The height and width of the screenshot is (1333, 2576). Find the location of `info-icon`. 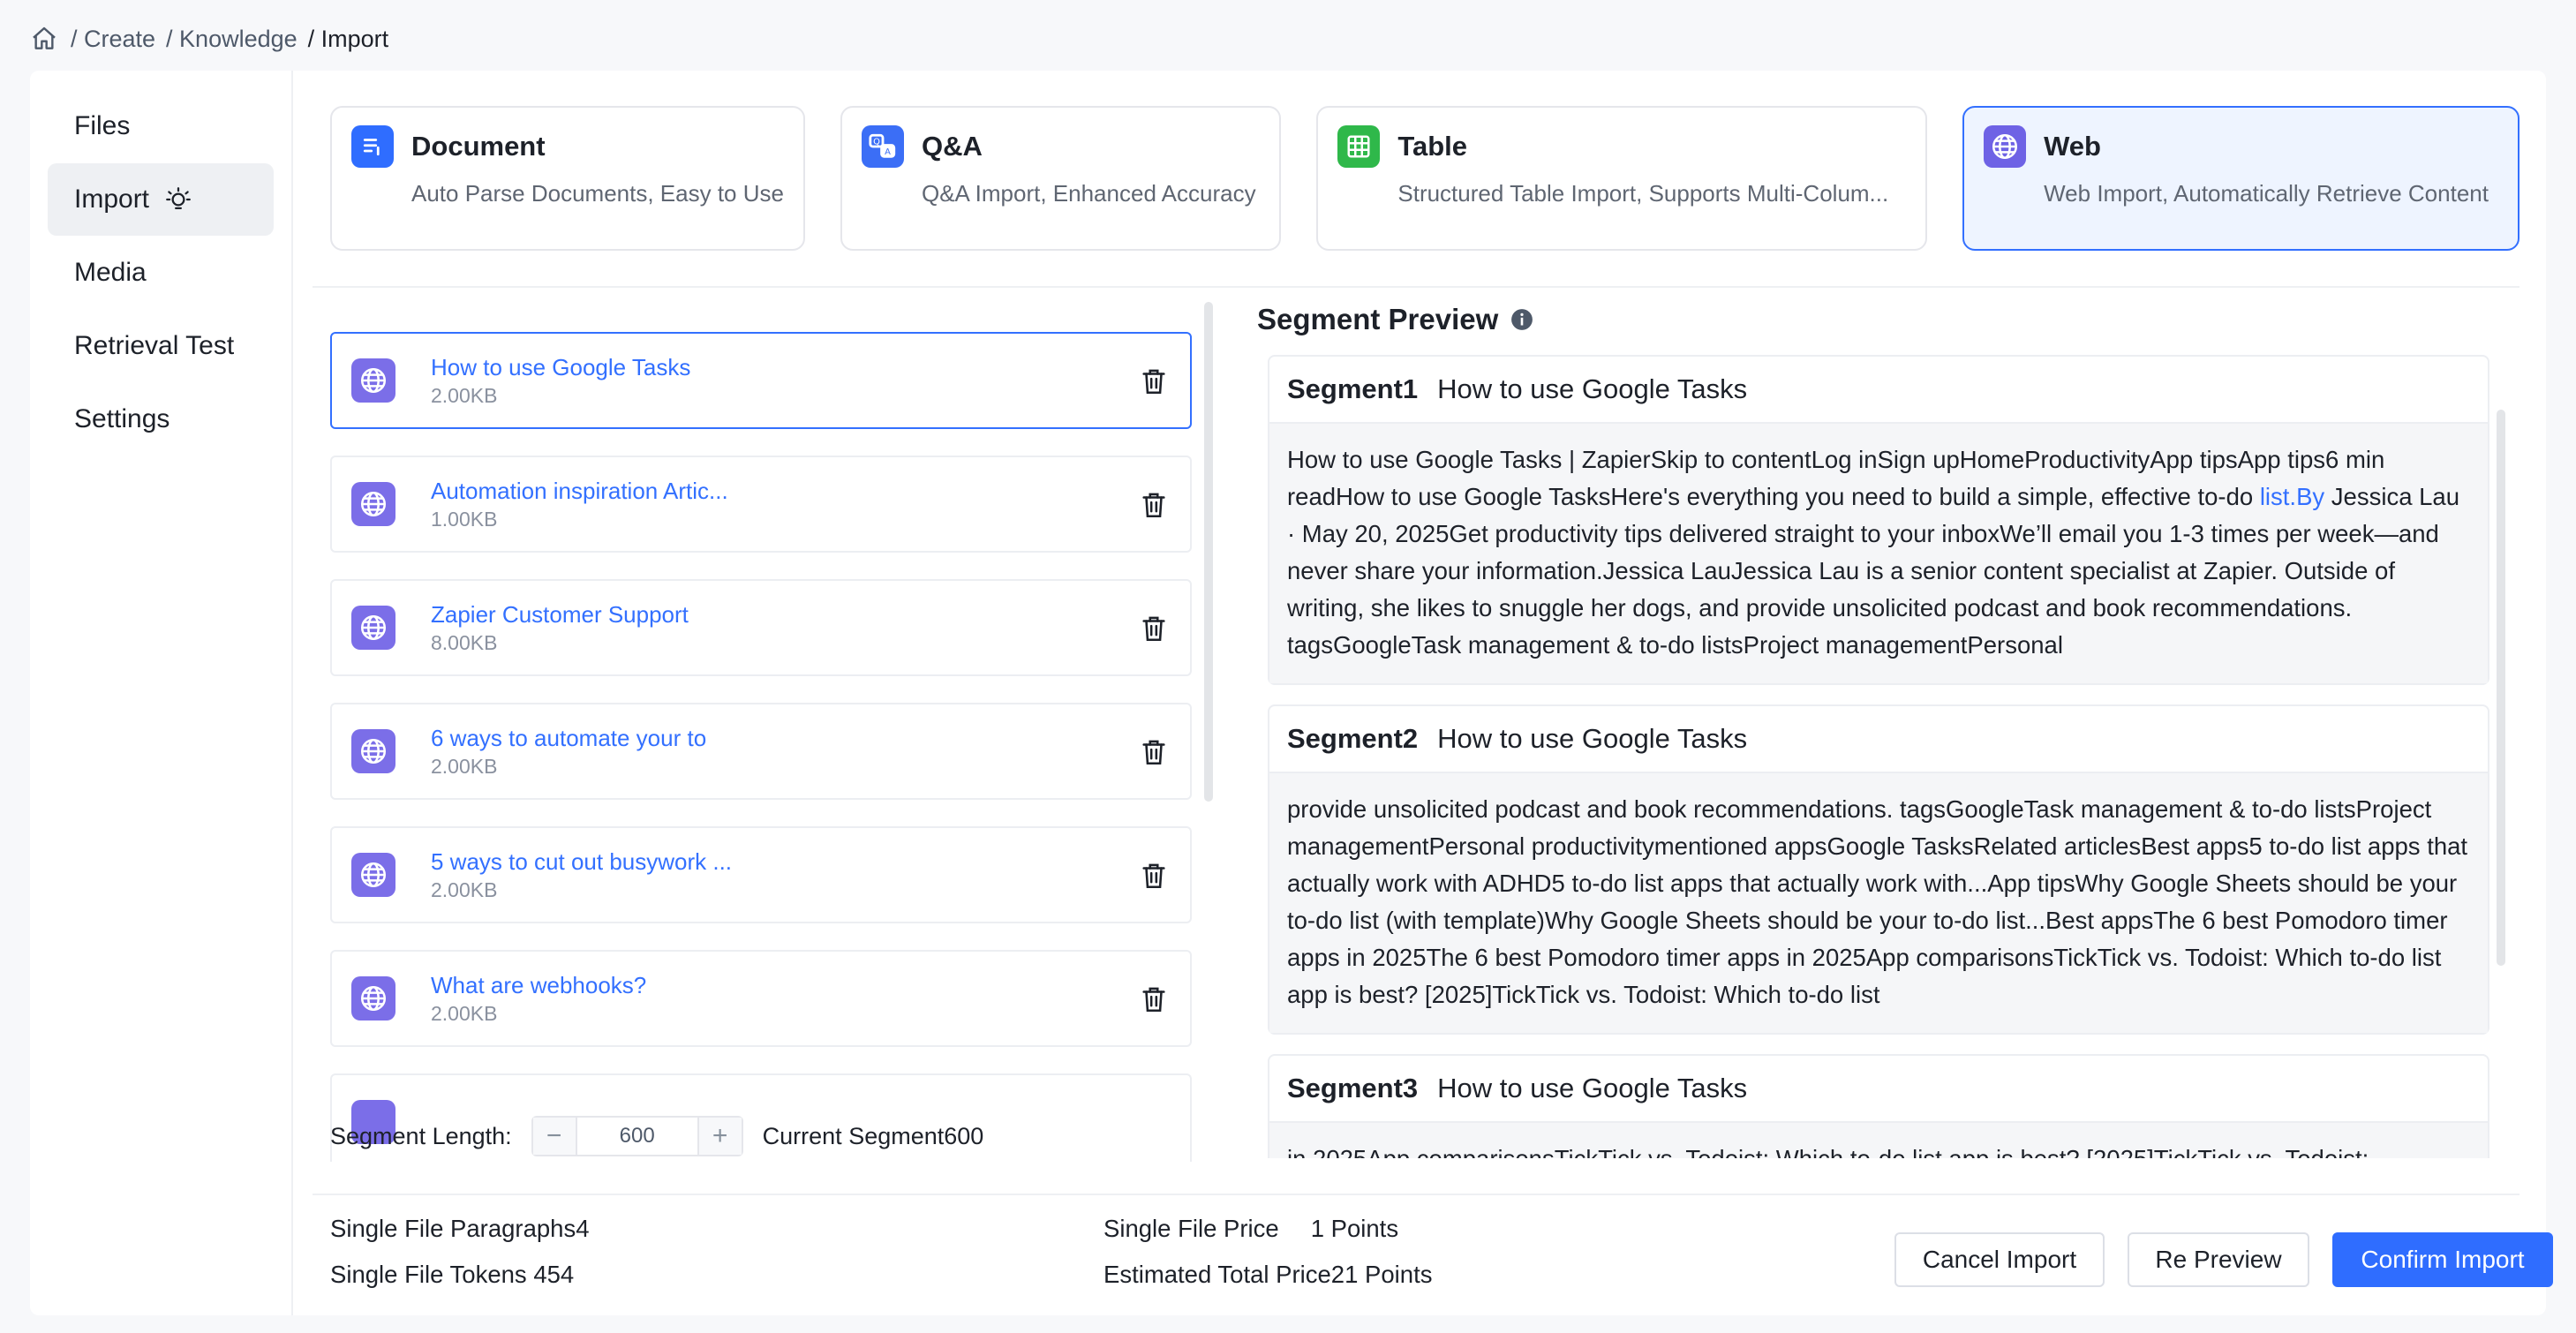

info-icon is located at coordinates (1522, 320).